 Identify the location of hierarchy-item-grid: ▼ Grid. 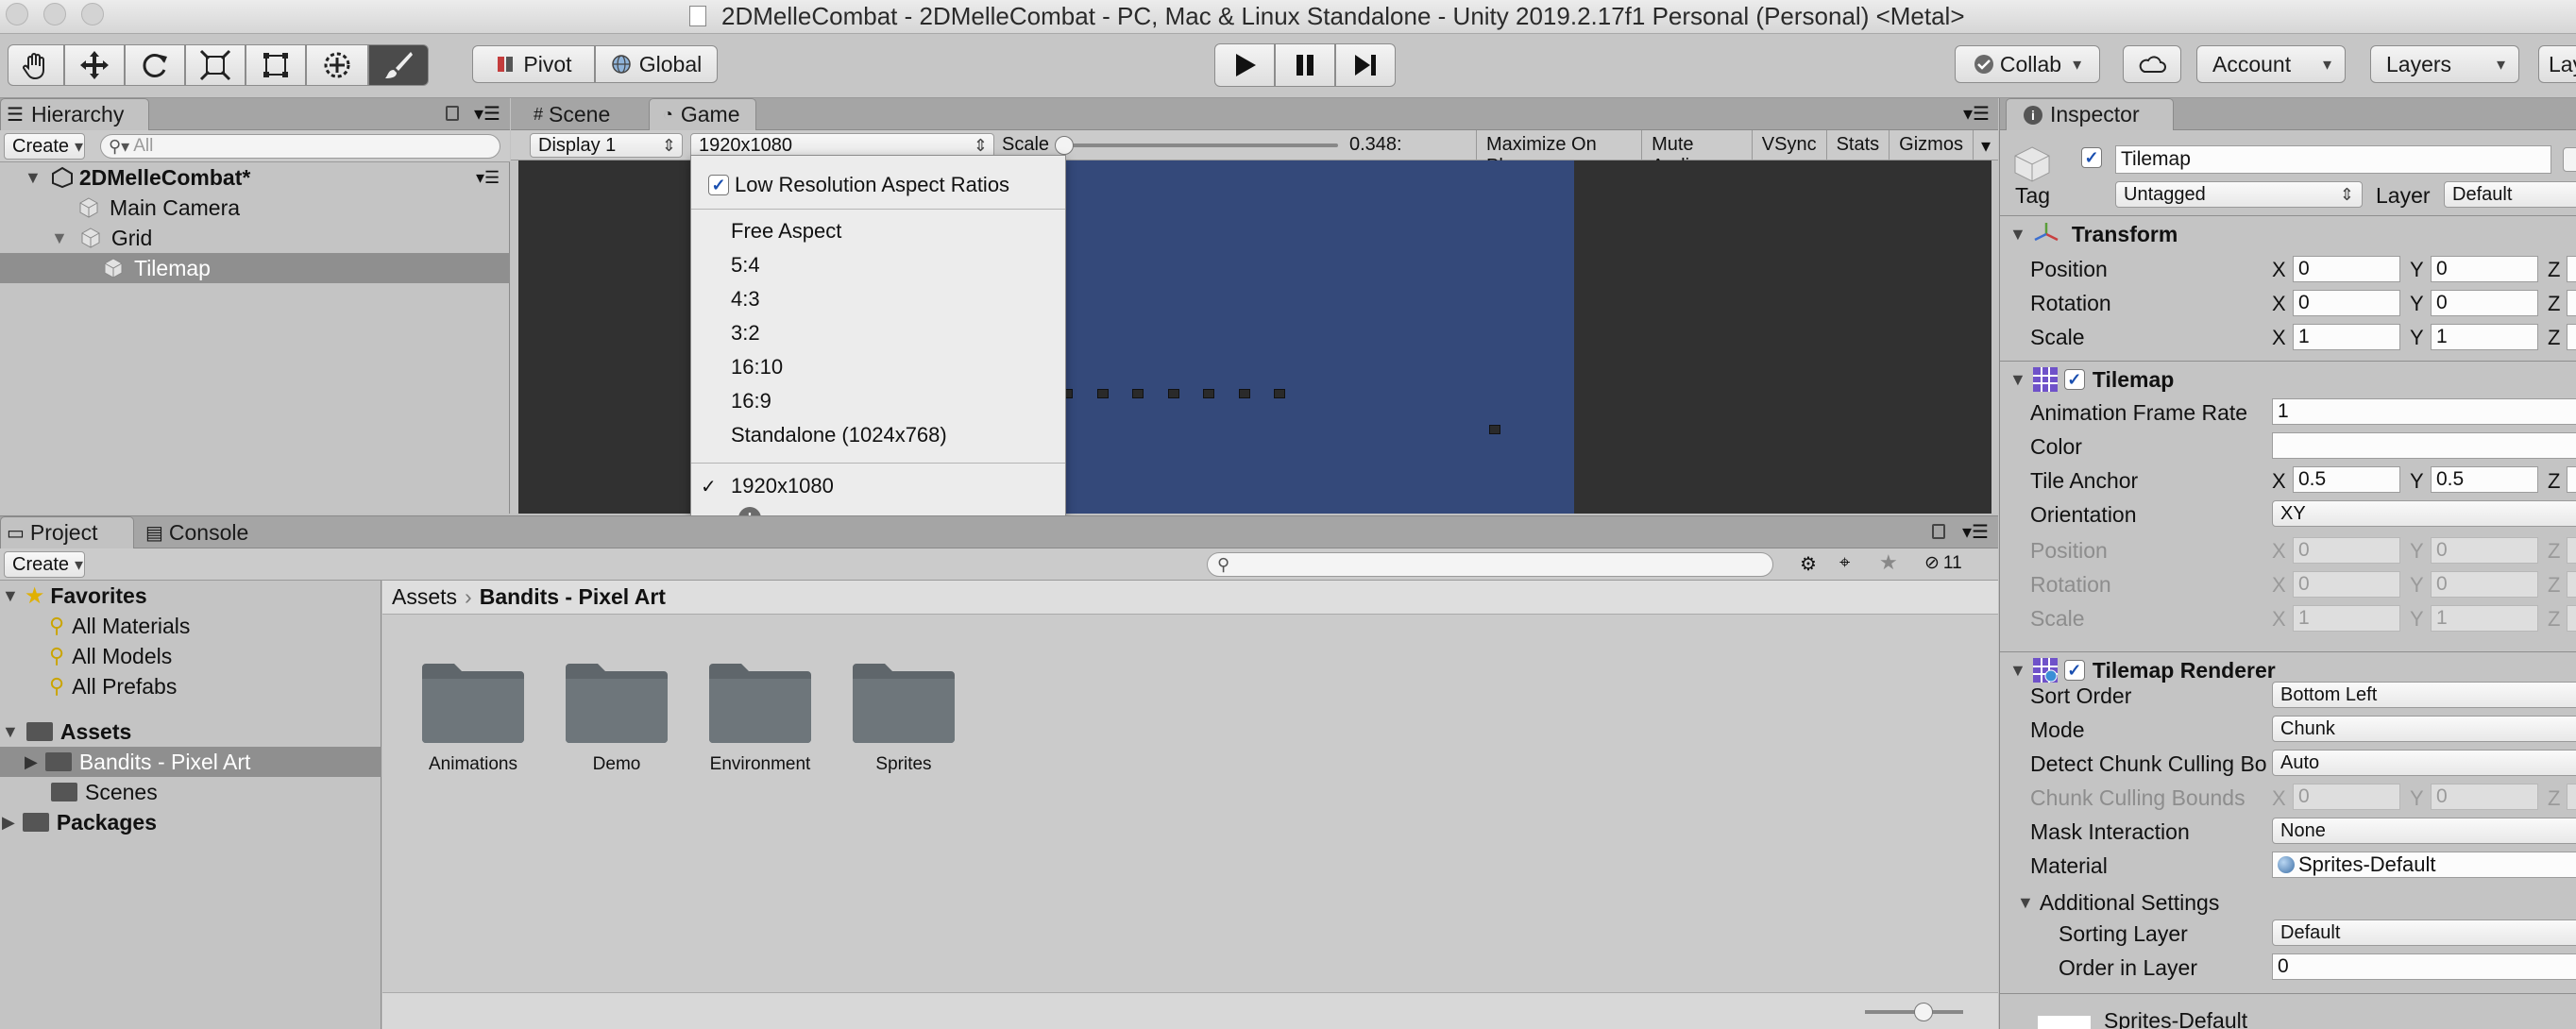
(255, 238).